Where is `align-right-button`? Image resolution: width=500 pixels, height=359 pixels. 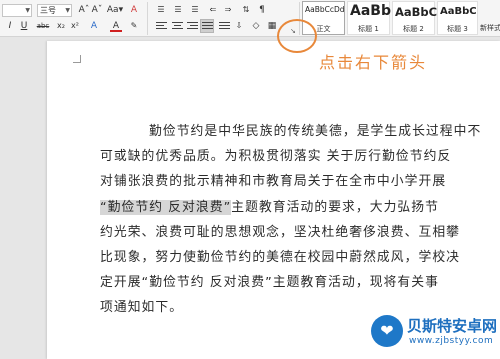 align-right-button is located at coordinates (192, 27).